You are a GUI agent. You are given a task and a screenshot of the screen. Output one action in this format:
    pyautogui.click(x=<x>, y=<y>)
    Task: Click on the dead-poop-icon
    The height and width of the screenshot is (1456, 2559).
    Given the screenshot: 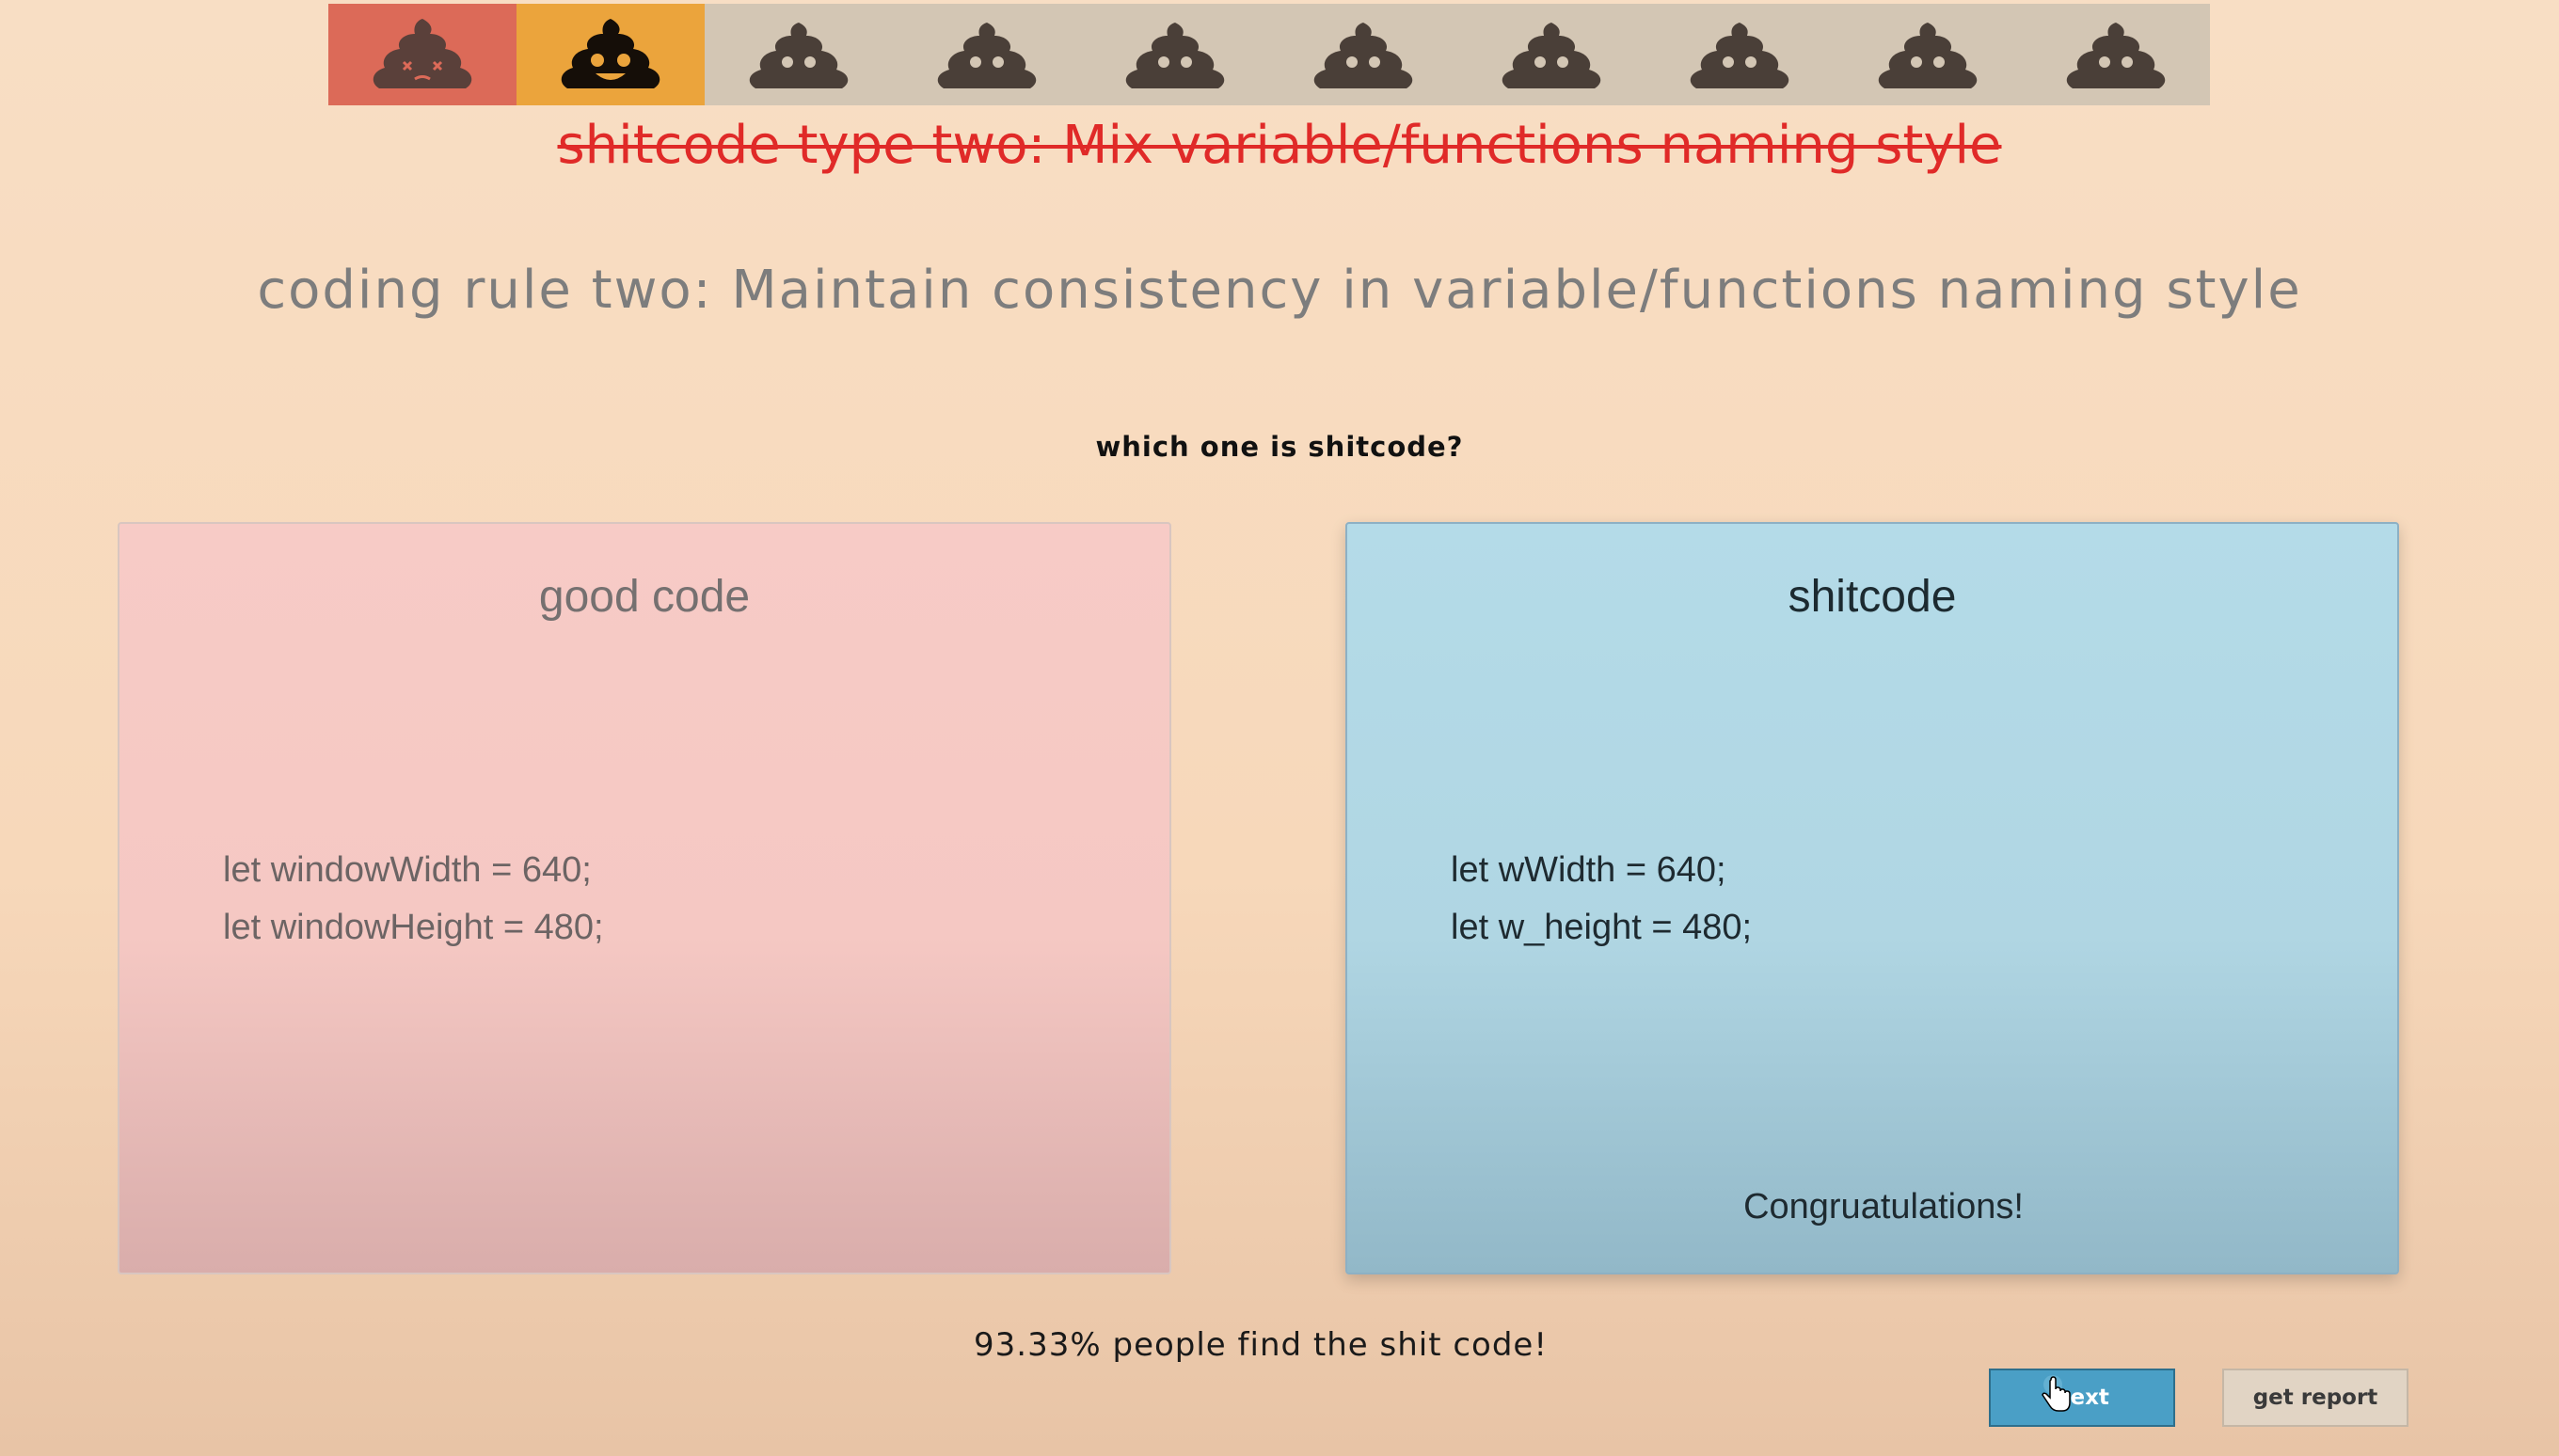 What is the action you would take?
    pyautogui.click(x=422, y=53)
    